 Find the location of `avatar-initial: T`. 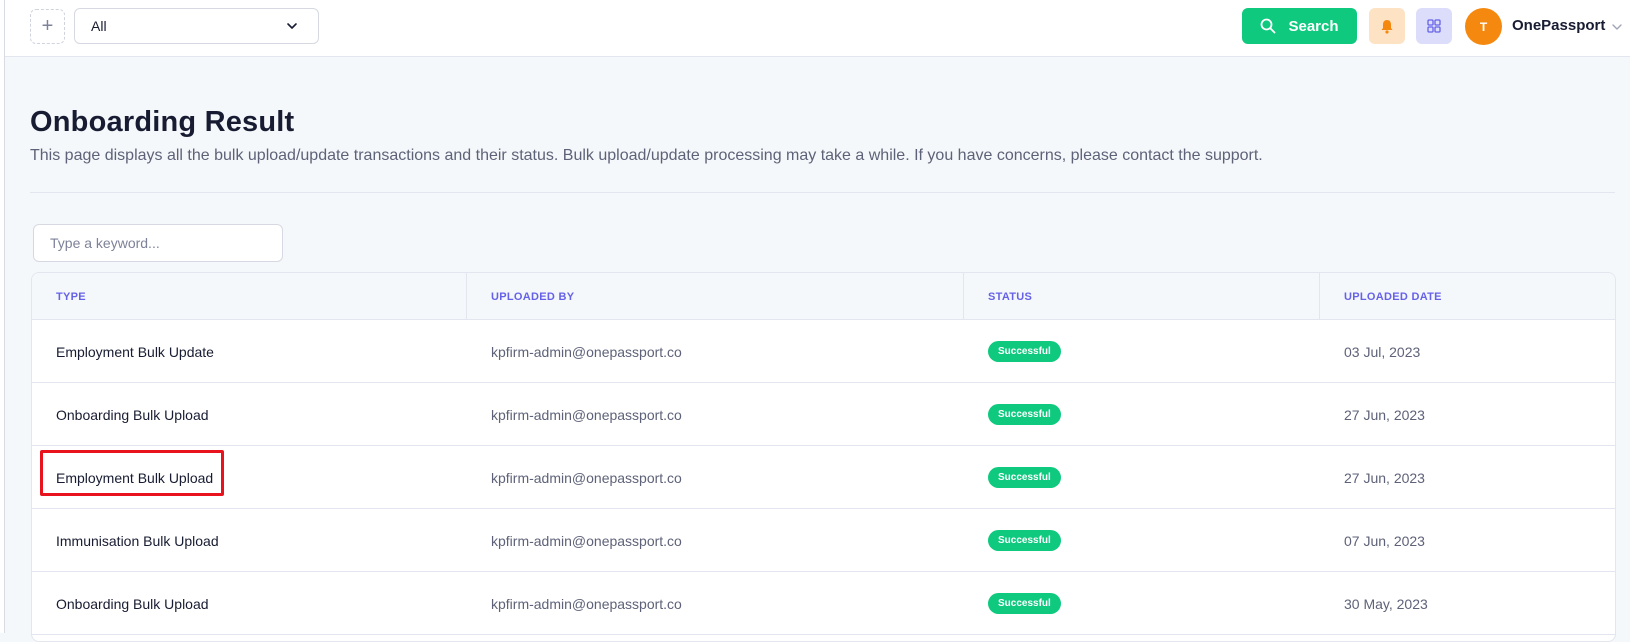

avatar-initial: T is located at coordinates (1483, 26).